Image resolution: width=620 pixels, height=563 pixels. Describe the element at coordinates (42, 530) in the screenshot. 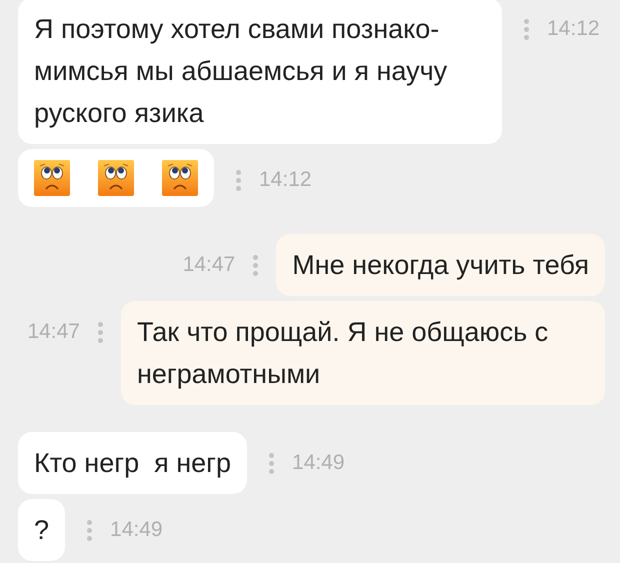

I see `message-bubble: ?` at that location.